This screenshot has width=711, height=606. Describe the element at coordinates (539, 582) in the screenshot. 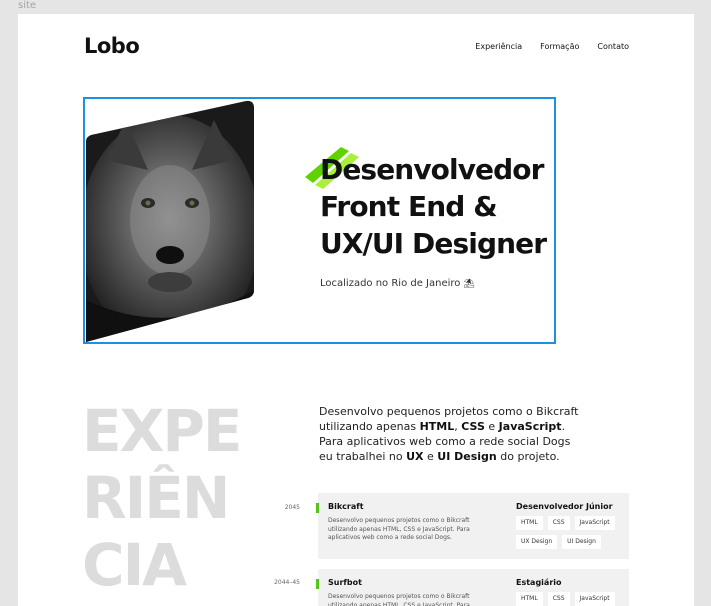

I see `job-role: Estagiário` at that location.